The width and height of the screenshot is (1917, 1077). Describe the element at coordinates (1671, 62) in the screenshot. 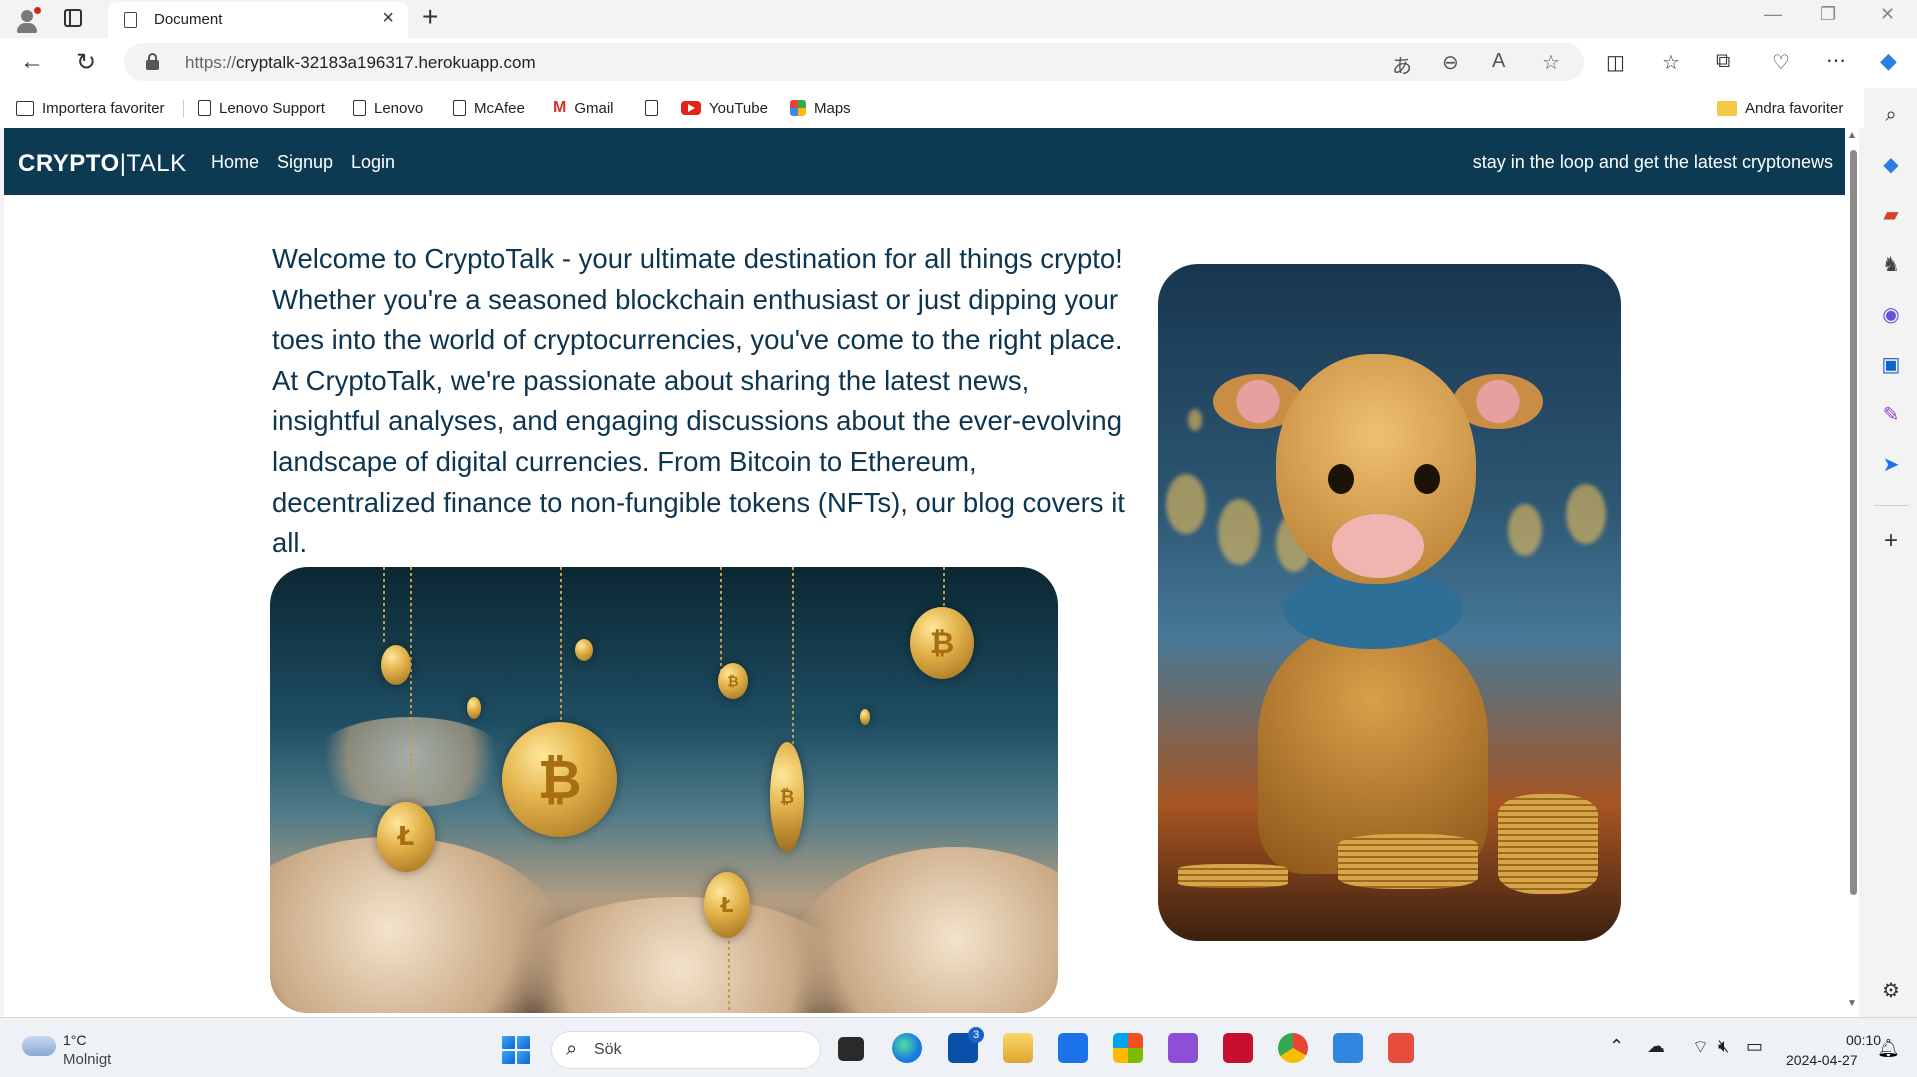

I see `favorites-icon: ☆` at that location.